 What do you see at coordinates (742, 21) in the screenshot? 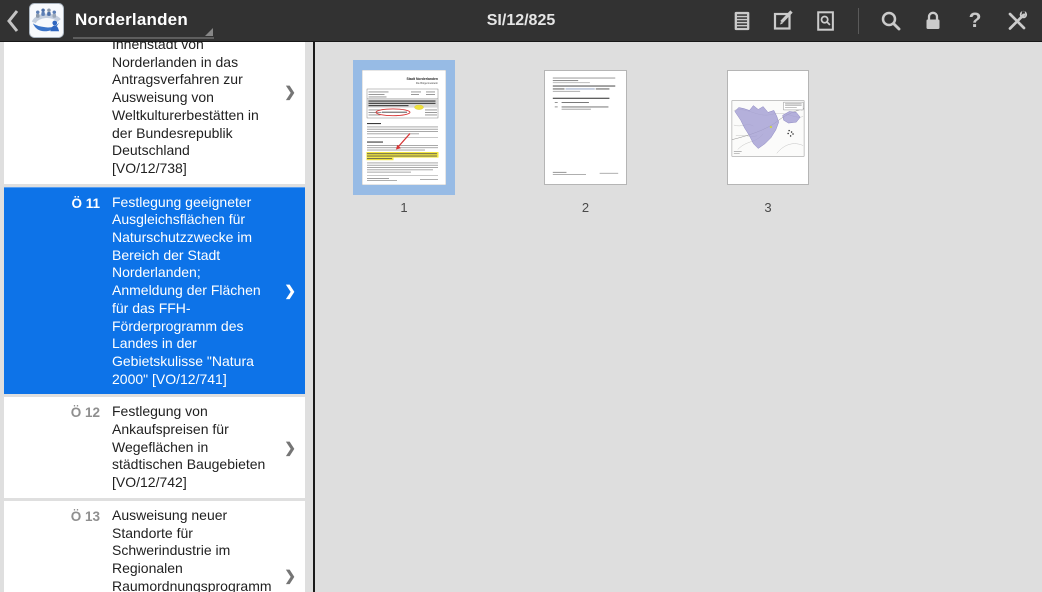
I see `protocol-document-icon` at bounding box center [742, 21].